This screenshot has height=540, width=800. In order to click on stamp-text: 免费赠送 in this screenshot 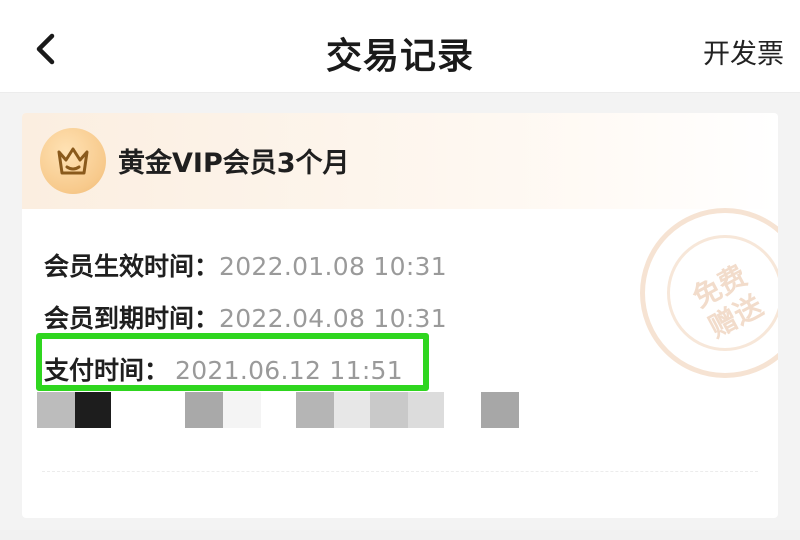, I will do `click(728, 301)`.